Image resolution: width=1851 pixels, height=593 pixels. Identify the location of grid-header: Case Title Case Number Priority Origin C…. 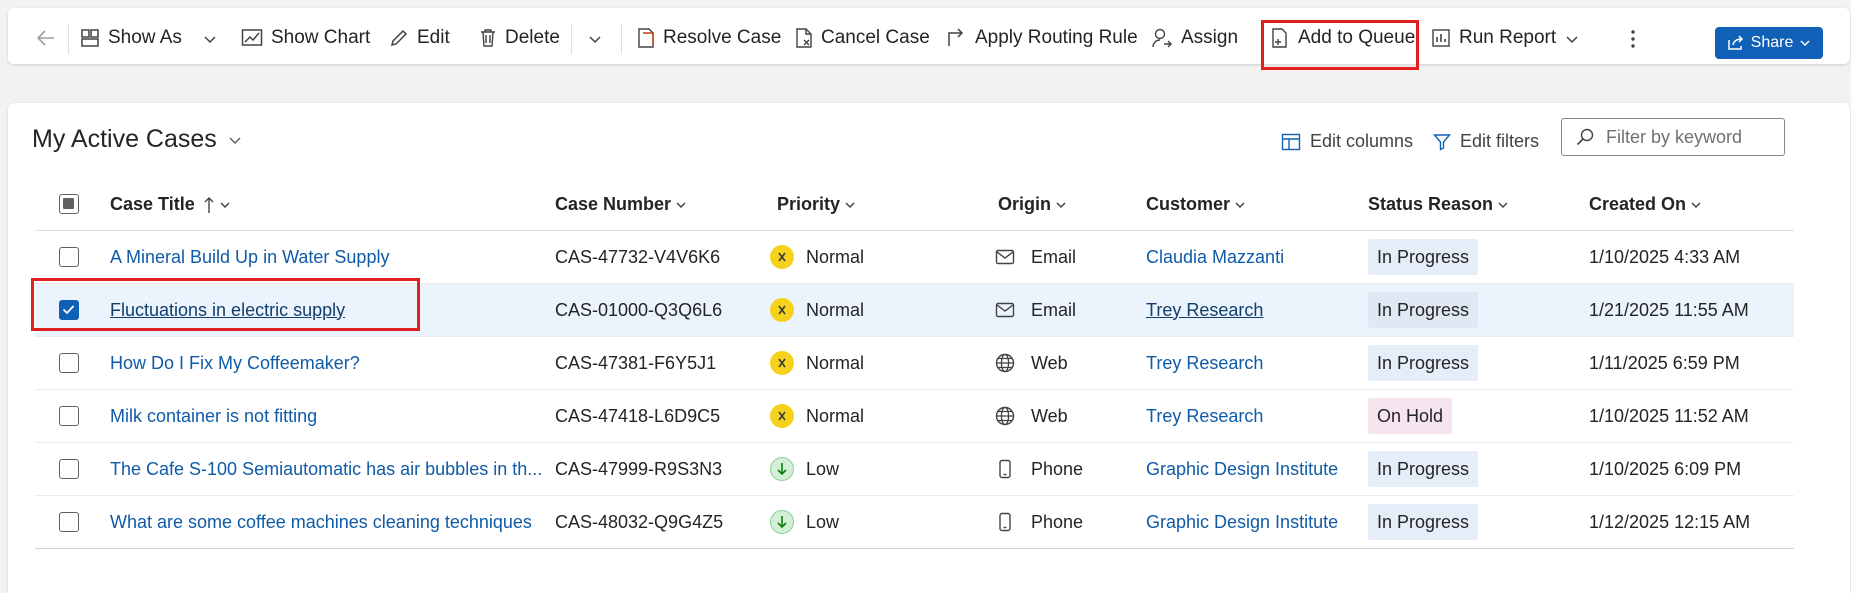
(914, 204).